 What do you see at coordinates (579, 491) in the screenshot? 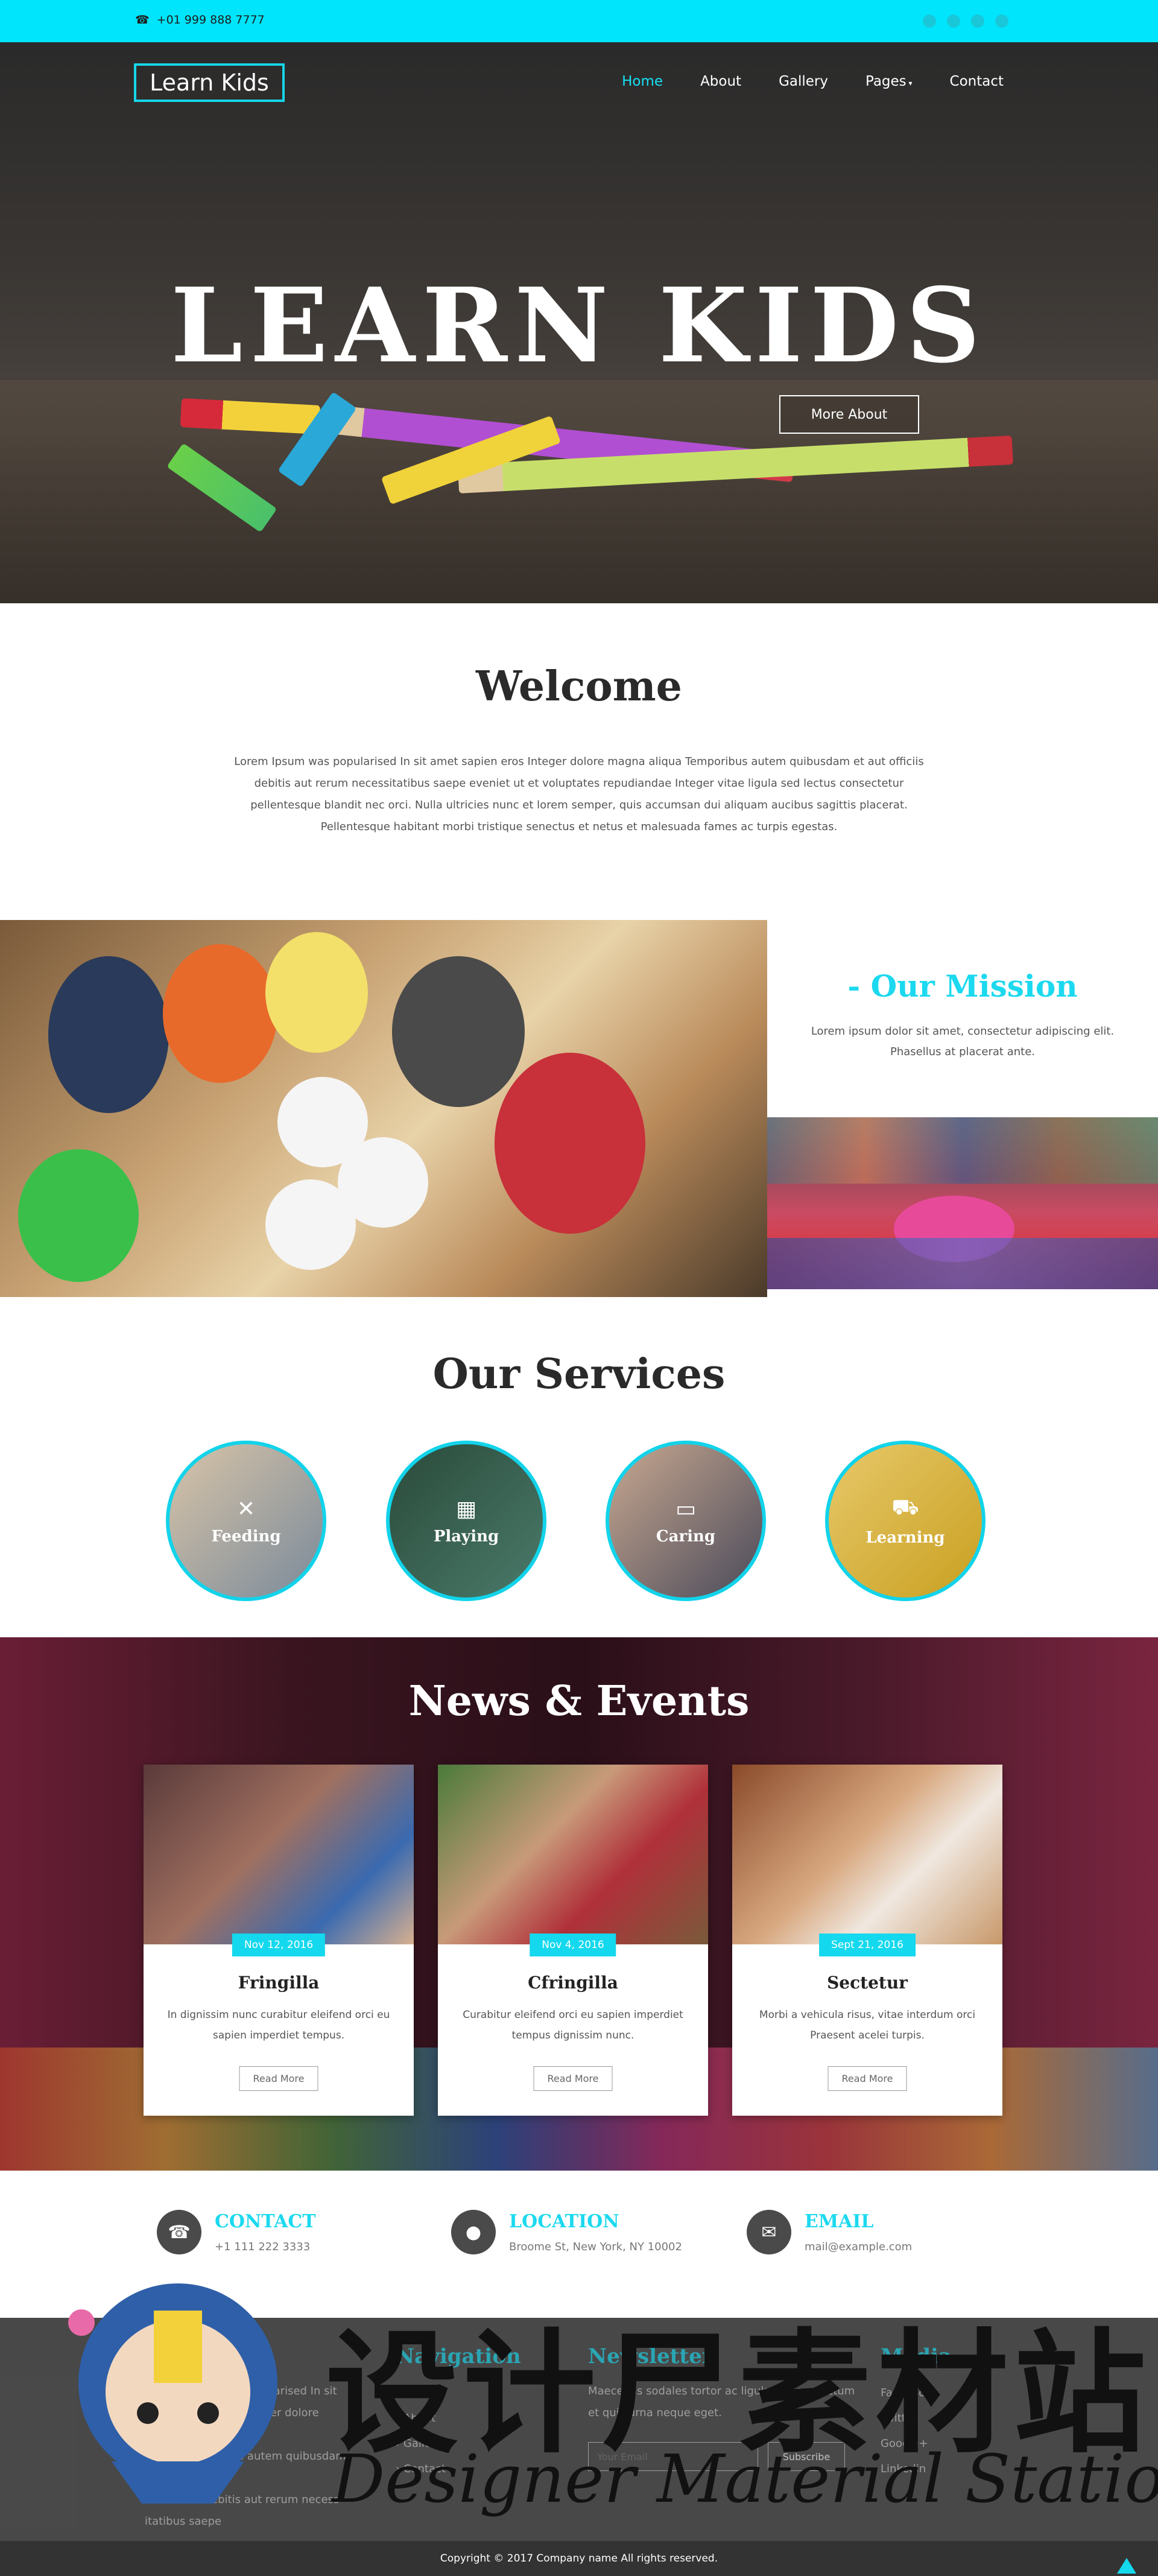
I see `hero-wood-background` at bounding box center [579, 491].